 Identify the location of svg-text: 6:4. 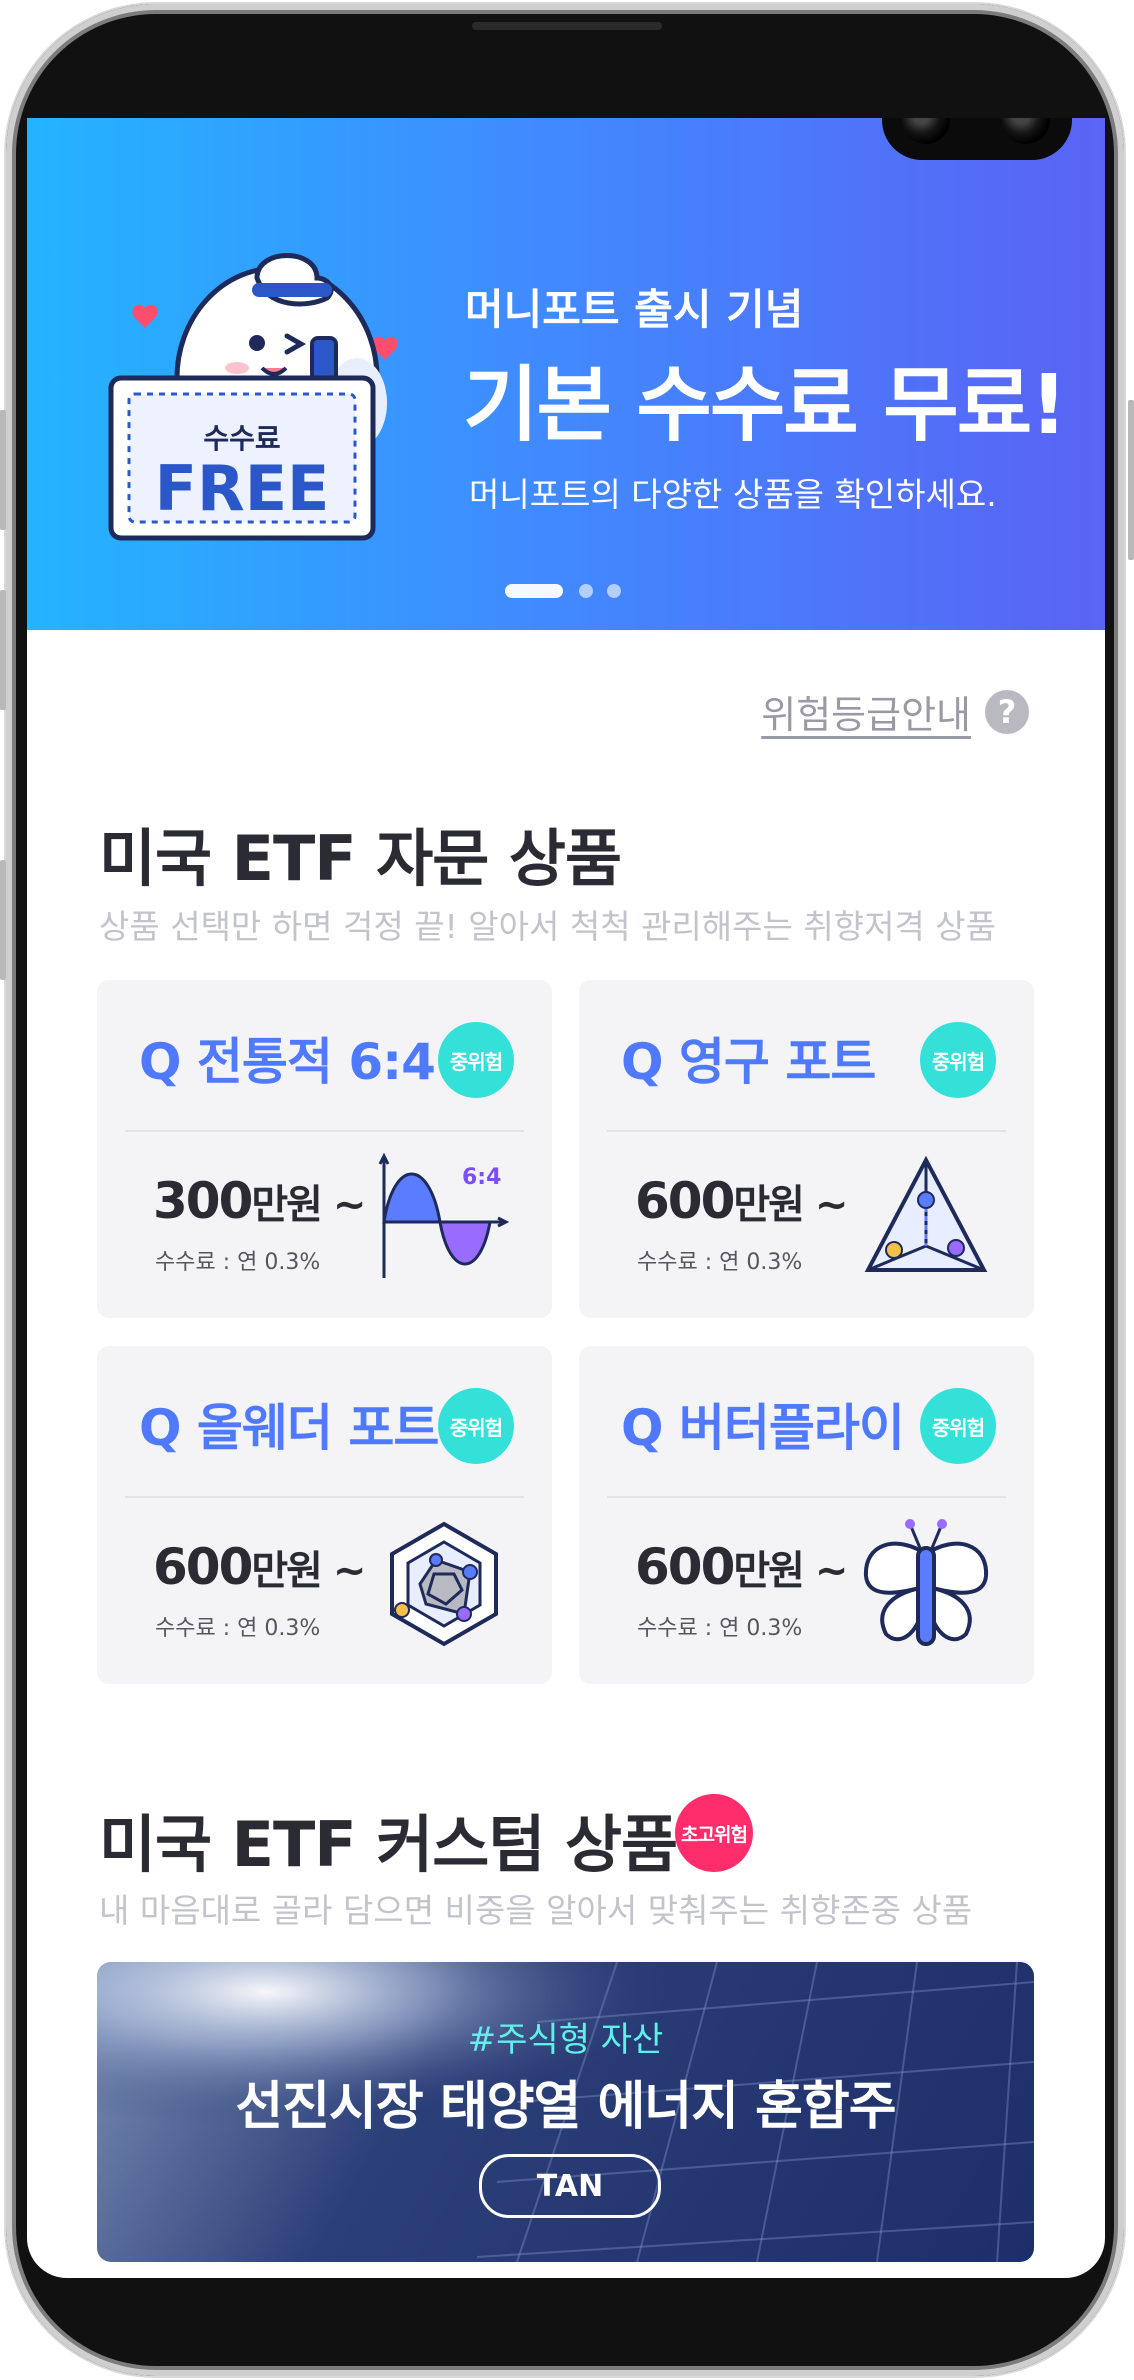
(481, 1177).